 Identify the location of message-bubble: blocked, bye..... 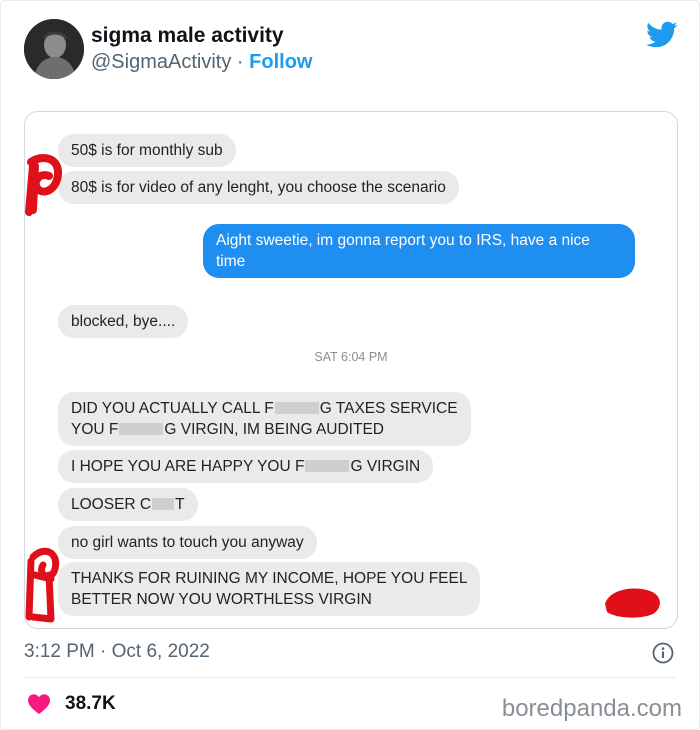
(123, 321).